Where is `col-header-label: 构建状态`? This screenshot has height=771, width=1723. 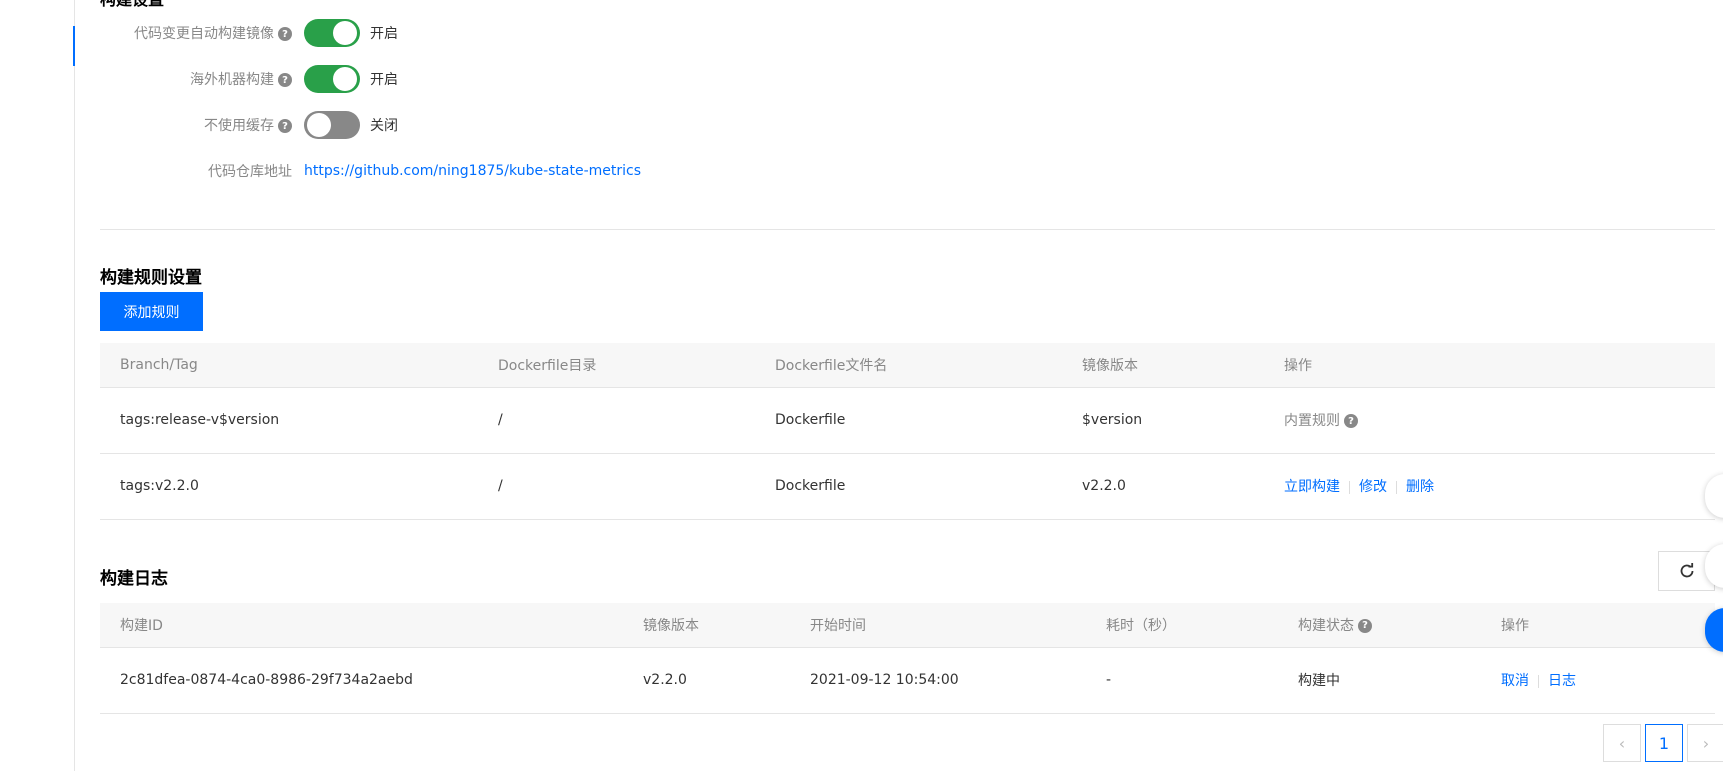 col-header-label: 构建状态 is located at coordinates (1326, 625).